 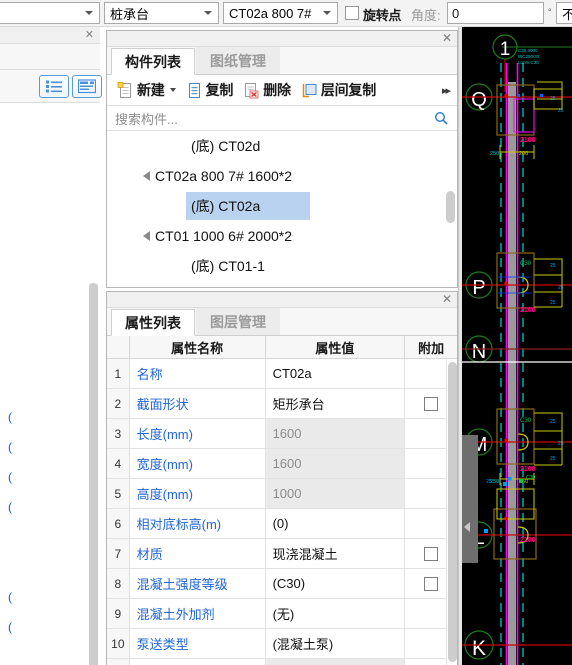 I want to click on row-property-name: 长度(mm), so click(x=198, y=433).